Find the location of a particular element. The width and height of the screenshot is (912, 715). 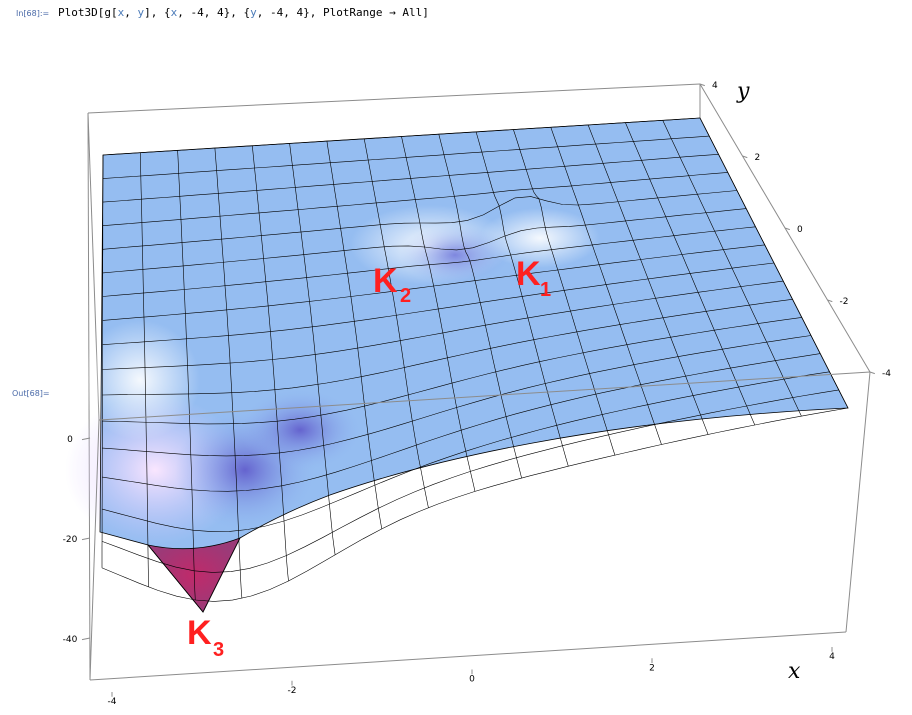

x-axis-tick-label: 2 is located at coordinates (652, 668).